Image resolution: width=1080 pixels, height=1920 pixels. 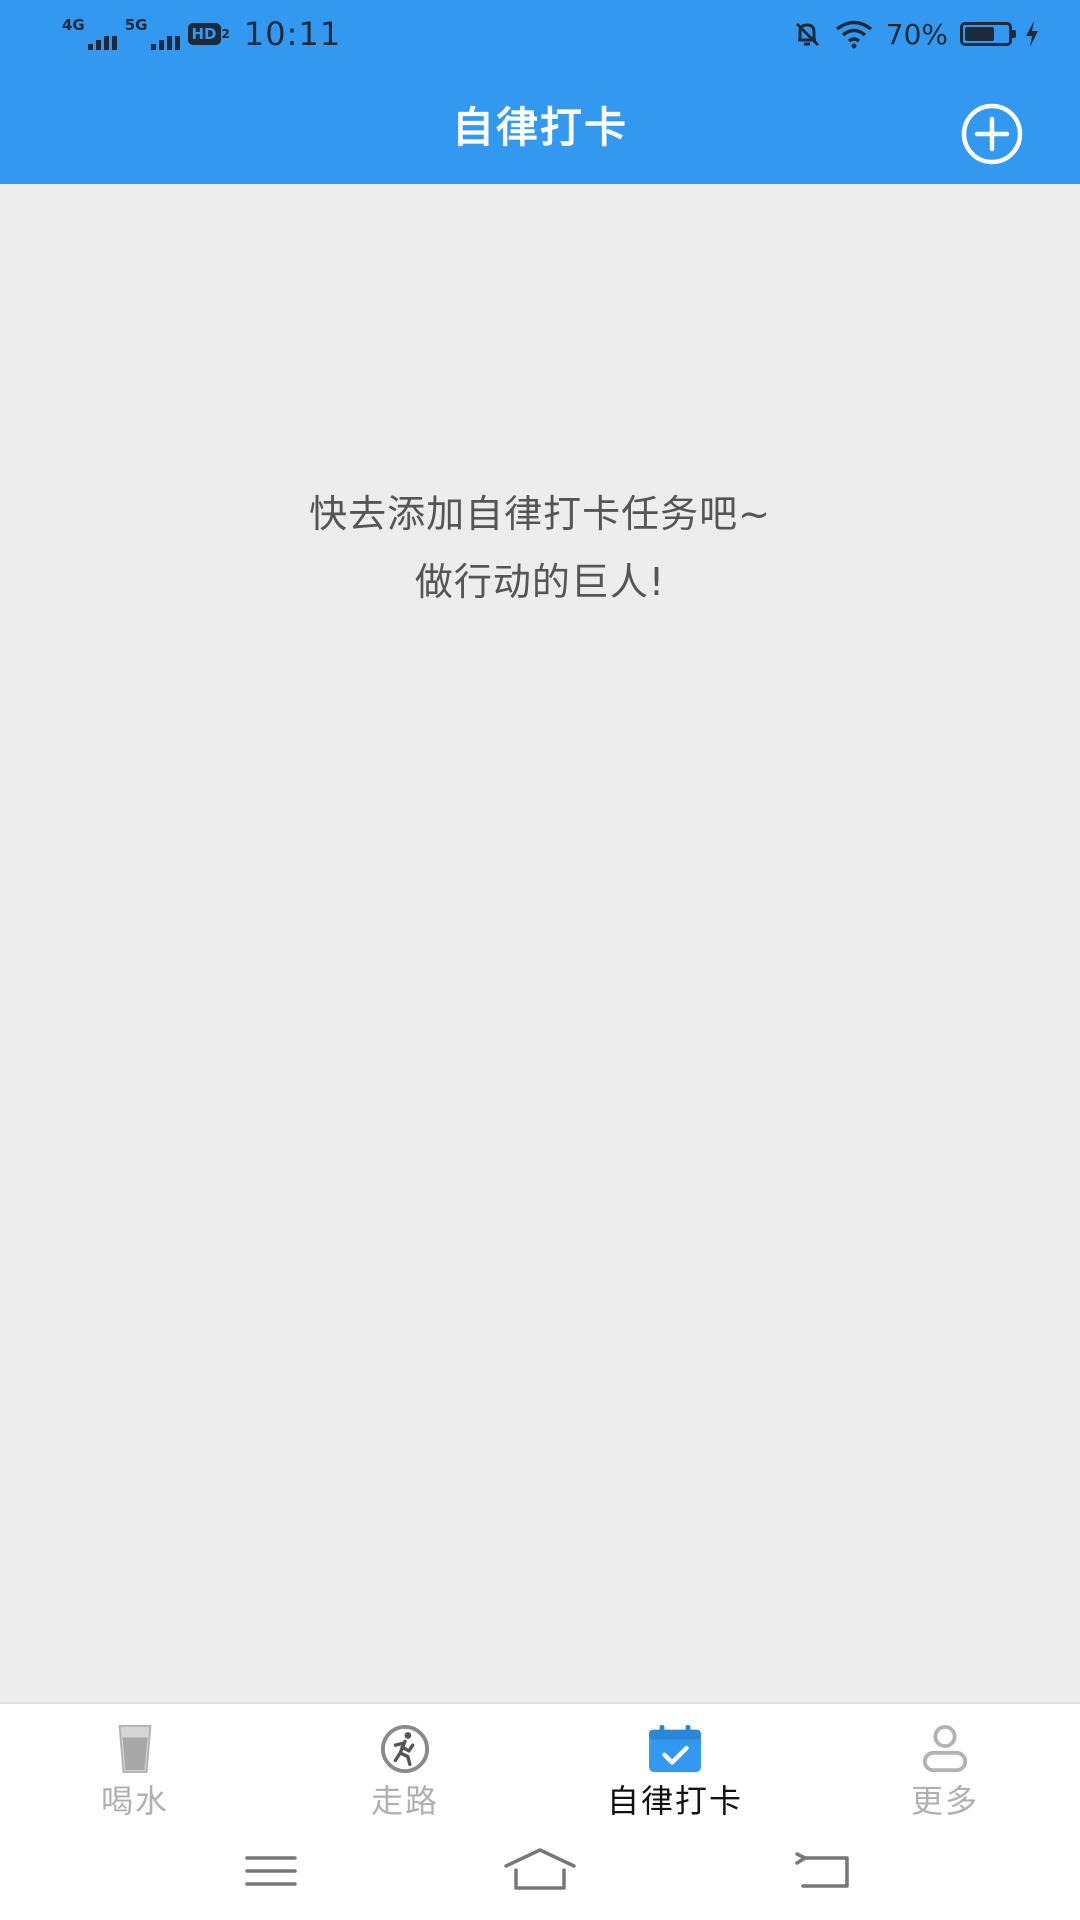 I want to click on home-icon, so click(x=540, y=1871).